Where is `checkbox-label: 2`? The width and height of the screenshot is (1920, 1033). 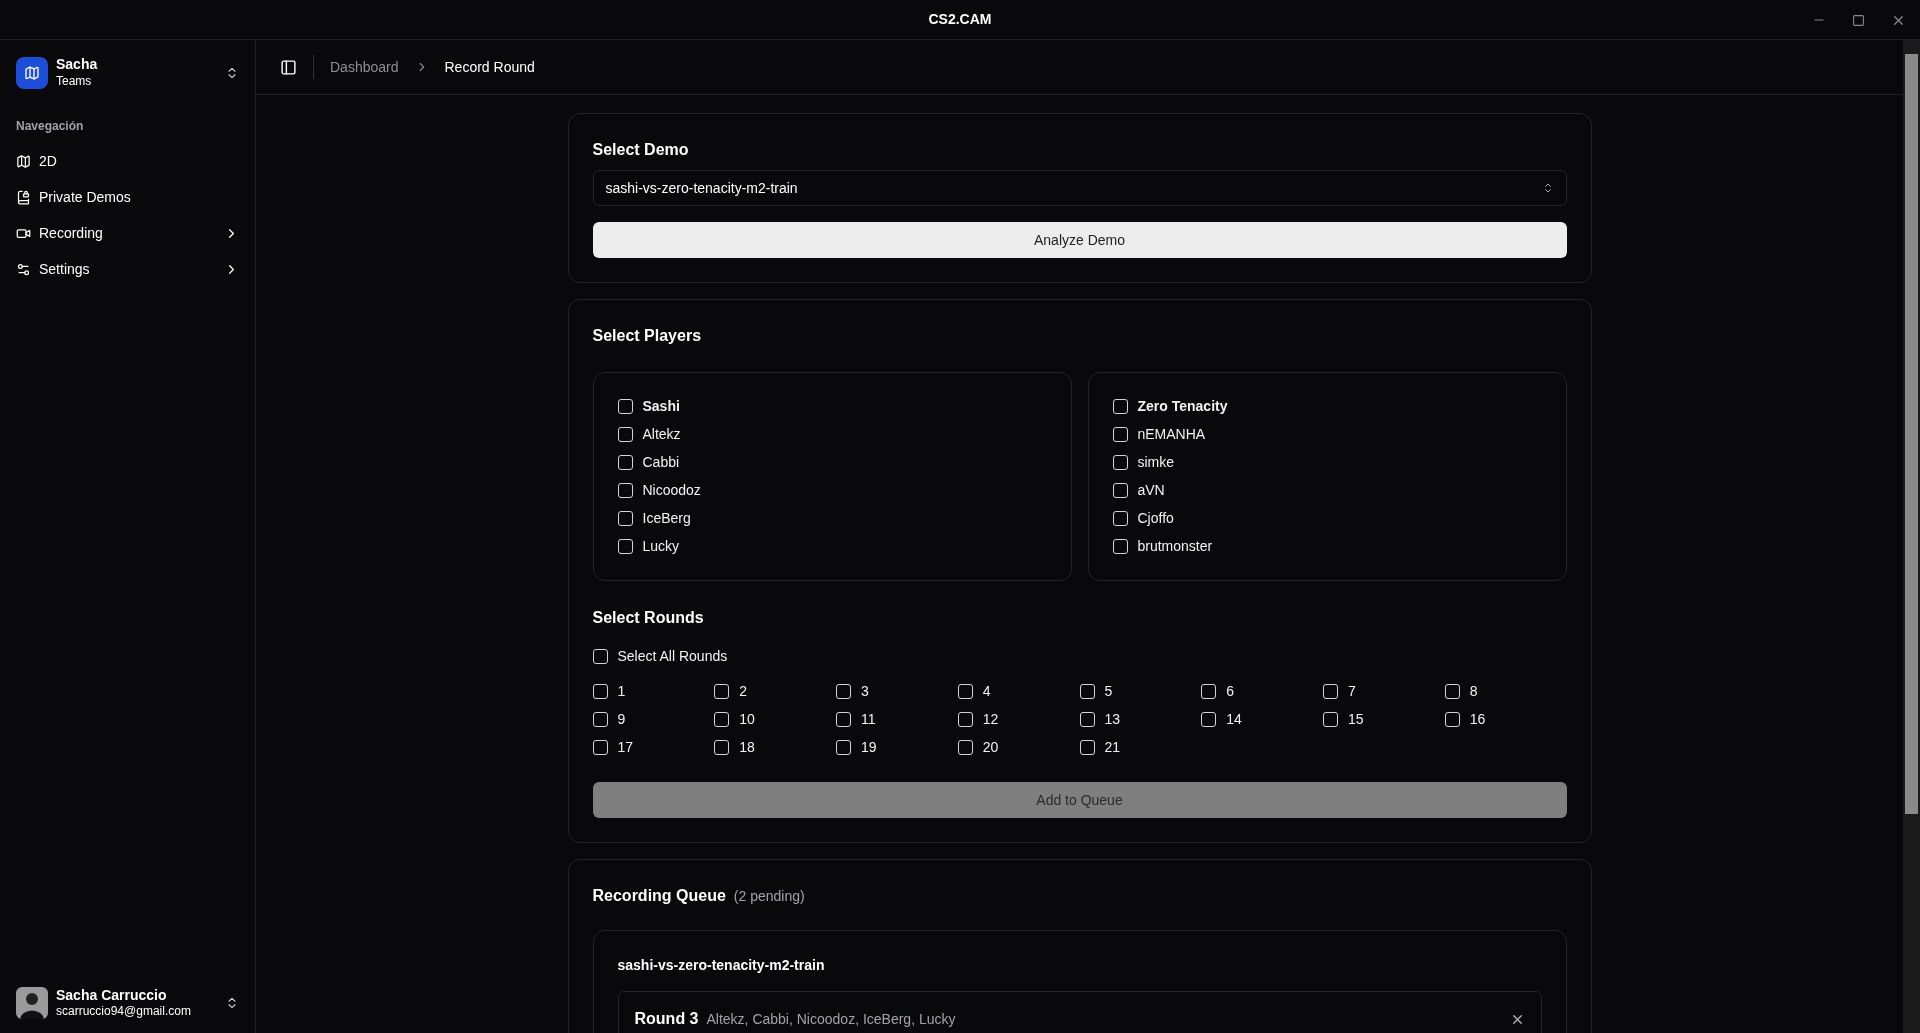 checkbox-label: 2 is located at coordinates (743, 691).